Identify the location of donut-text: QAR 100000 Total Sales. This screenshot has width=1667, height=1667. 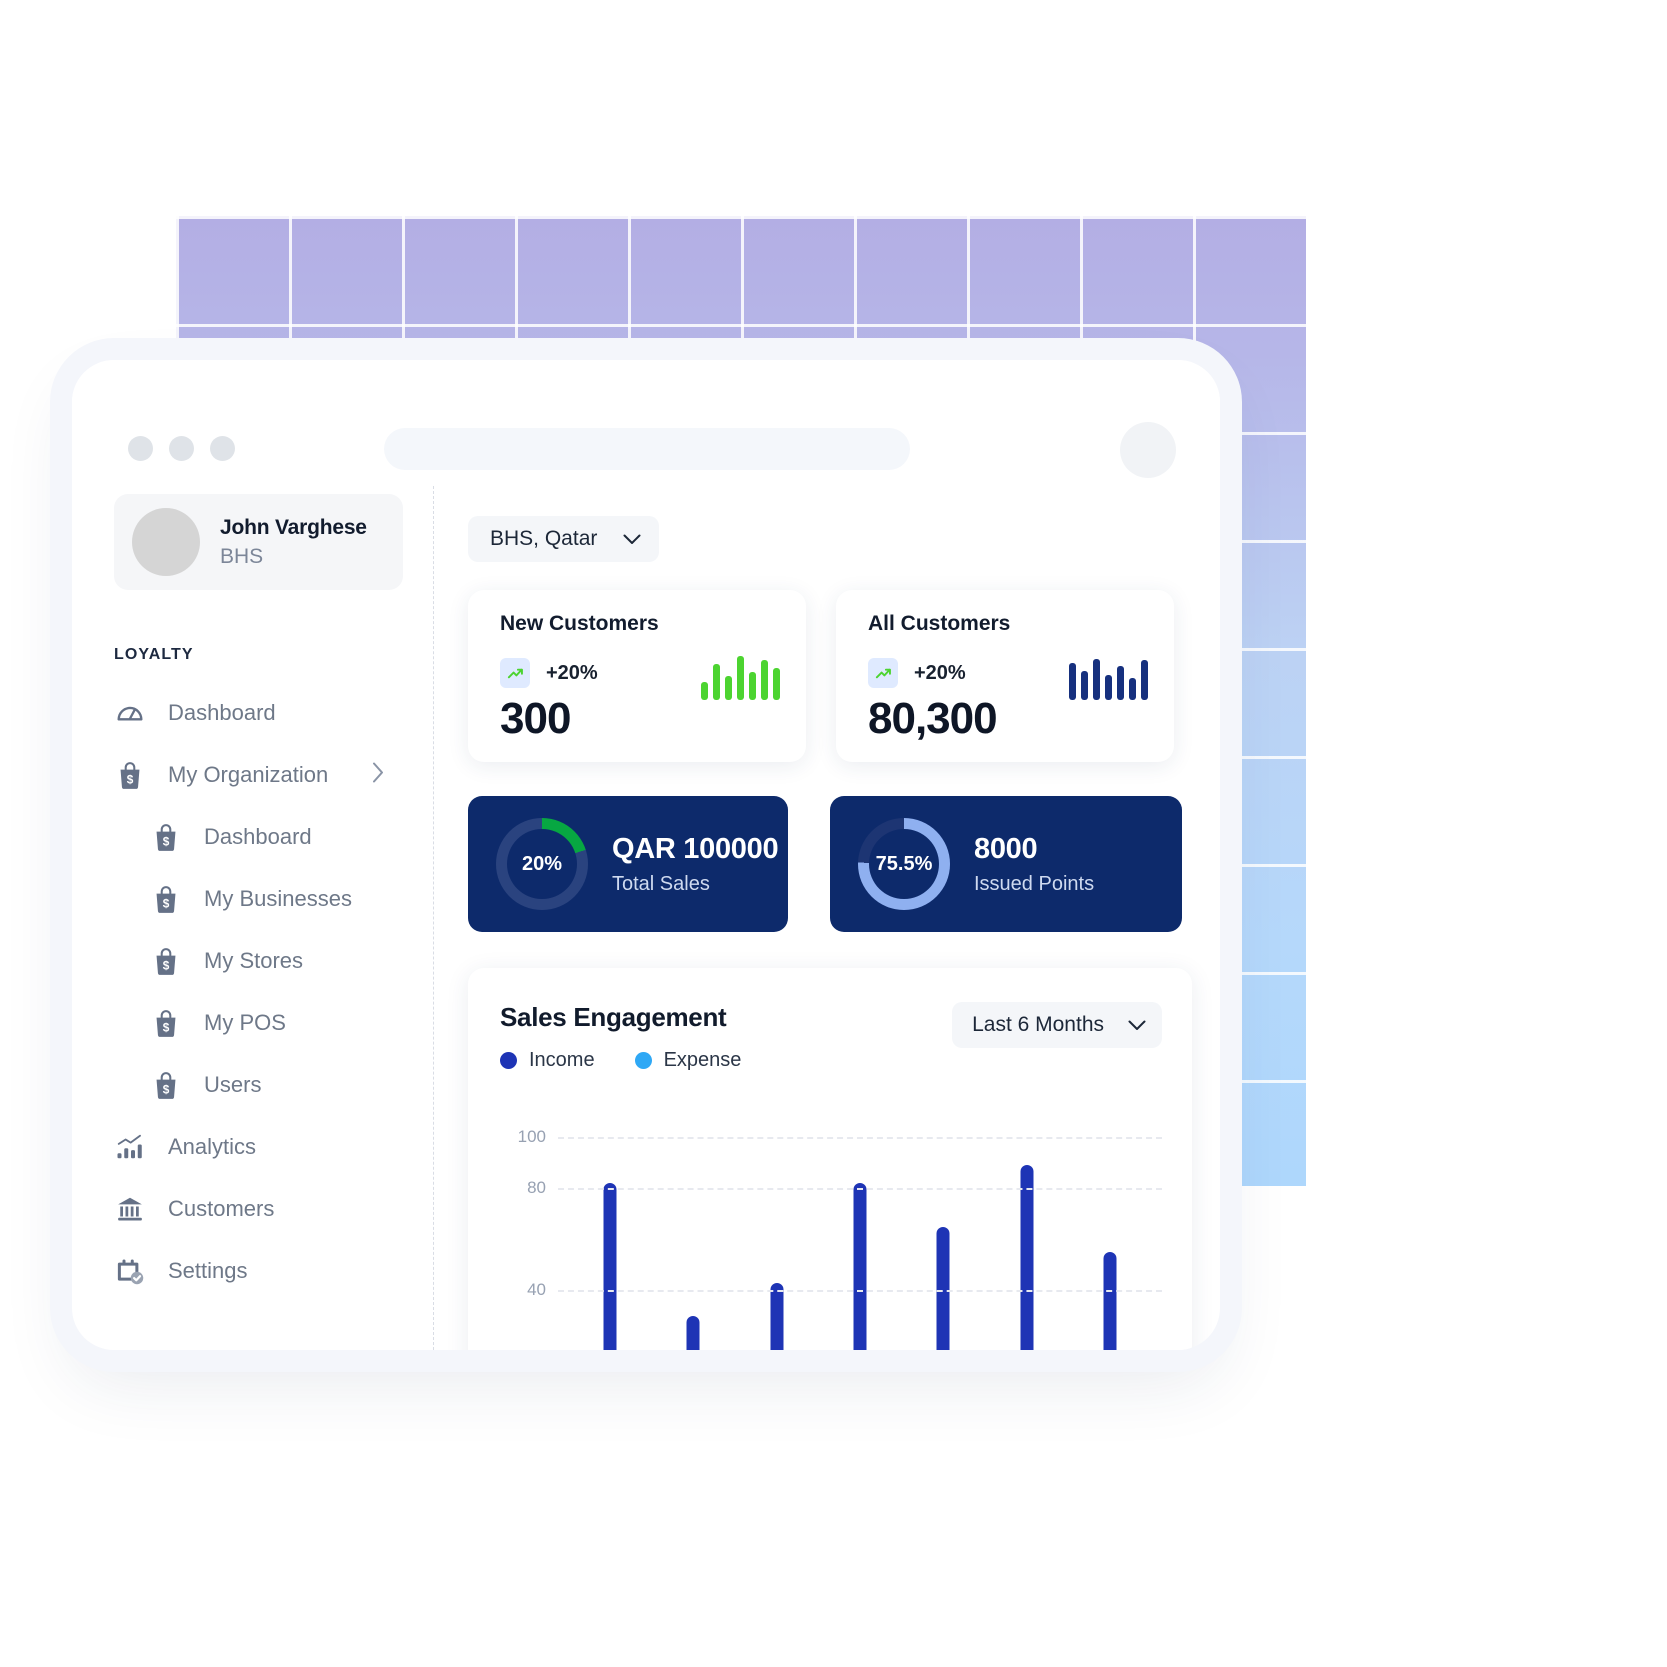
(695, 864).